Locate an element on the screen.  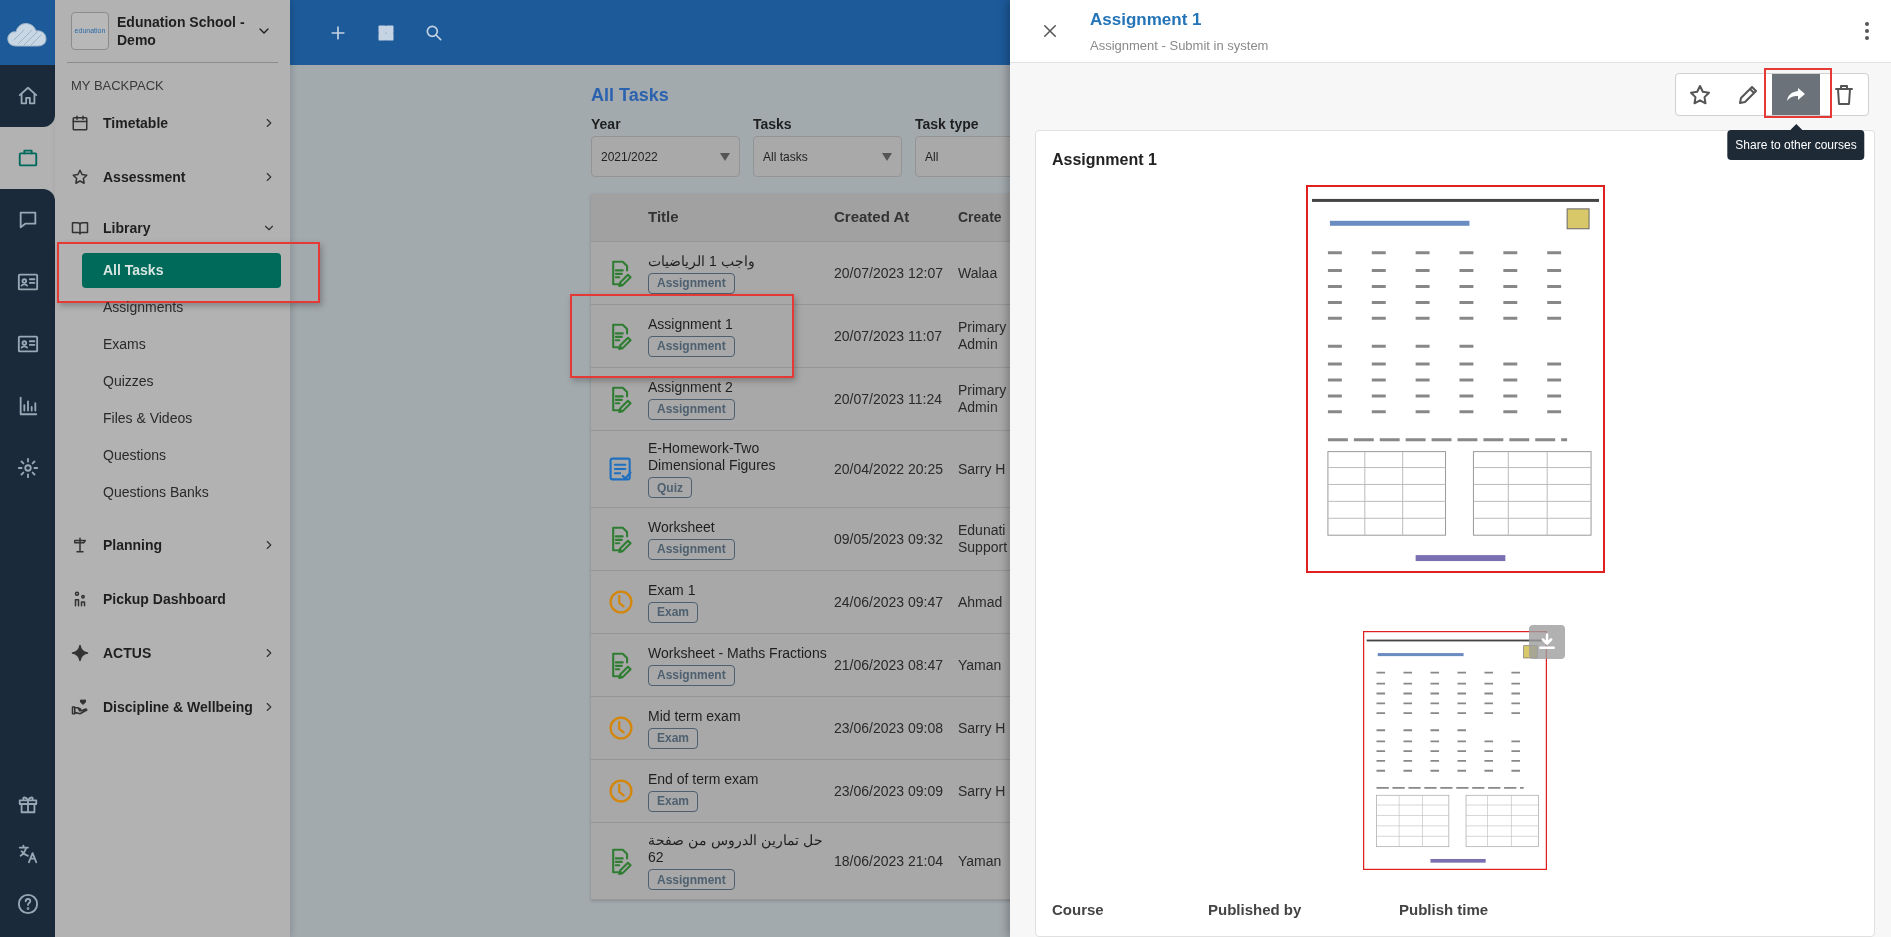
trash-icon is located at coordinates (1844, 94).